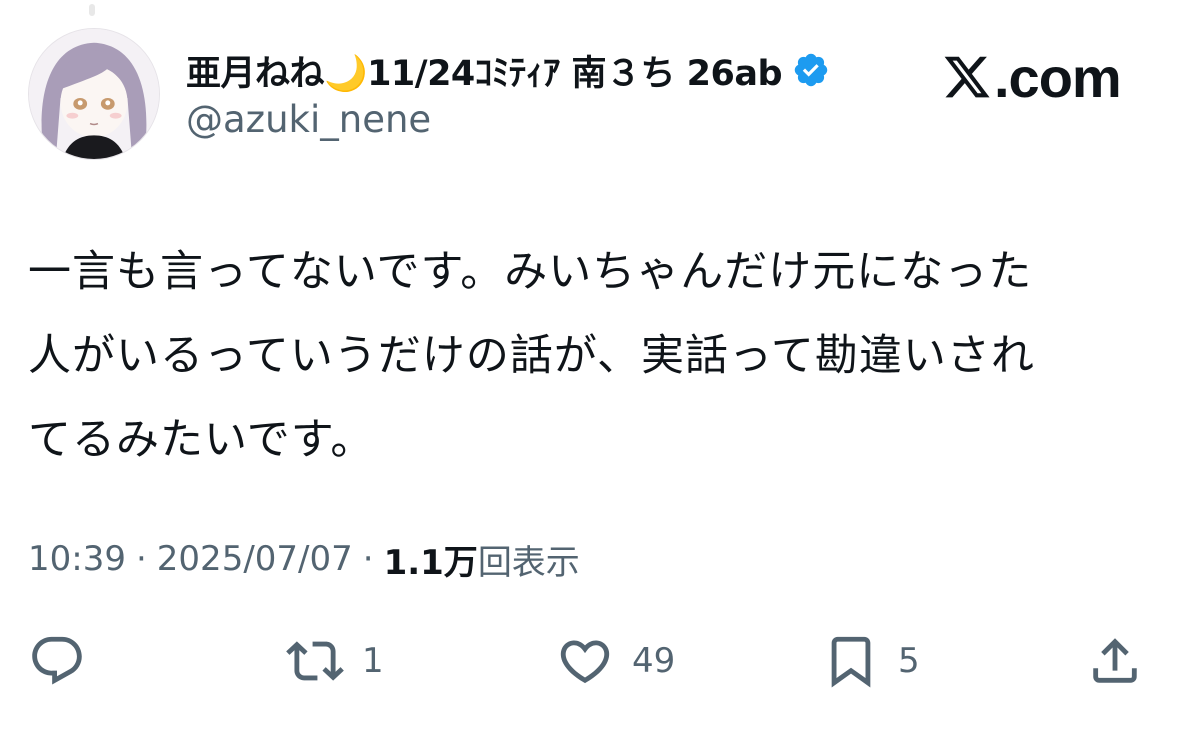 This screenshot has height=735, width=1179. Describe the element at coordinates (615, 661) in the screenshot. I see `like-button: 49` at that location.